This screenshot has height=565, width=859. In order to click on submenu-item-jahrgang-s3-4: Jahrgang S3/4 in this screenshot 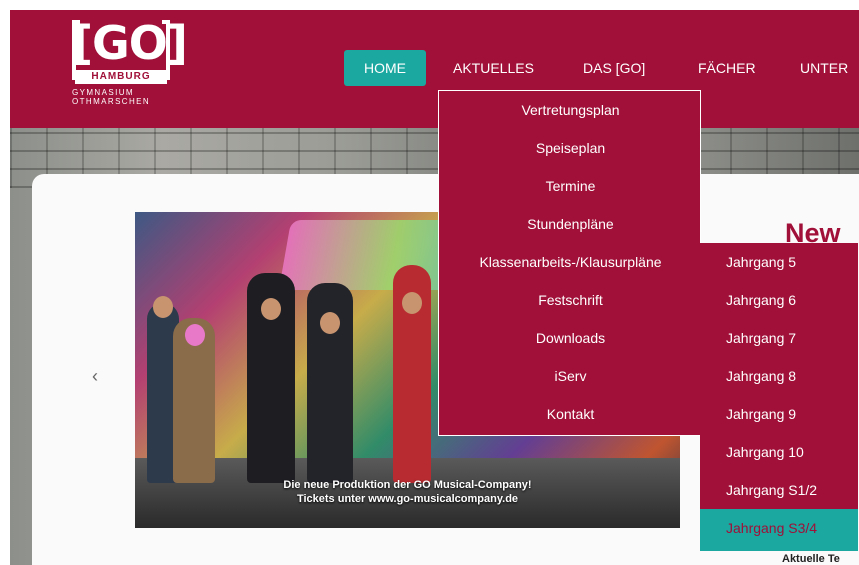, I will do `click(779, 530)`.